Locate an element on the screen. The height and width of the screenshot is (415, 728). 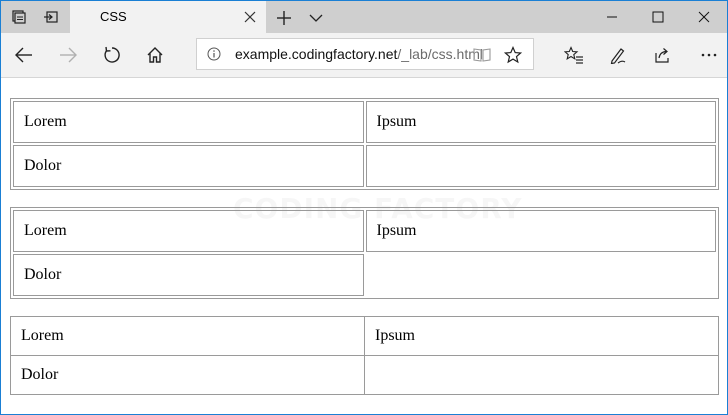
favorites-list-icon is located at coordinates (574, 55).